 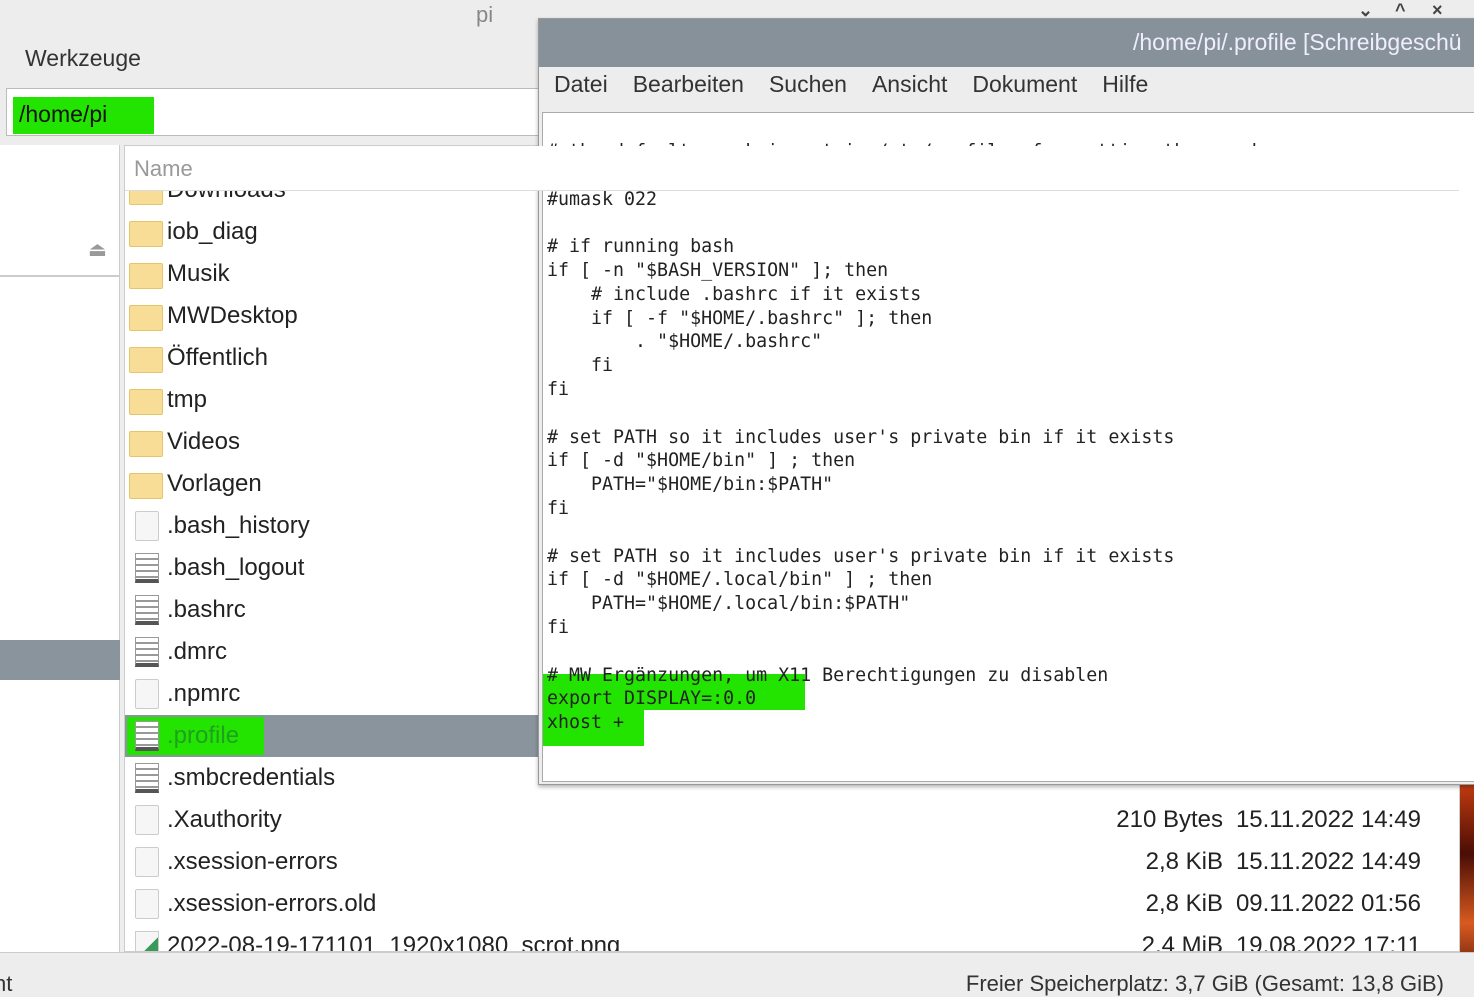 What do you see at coordinates (792, 168) in the screenshot?
I see `column-header-name: Name` at bounding box center [792, 168].